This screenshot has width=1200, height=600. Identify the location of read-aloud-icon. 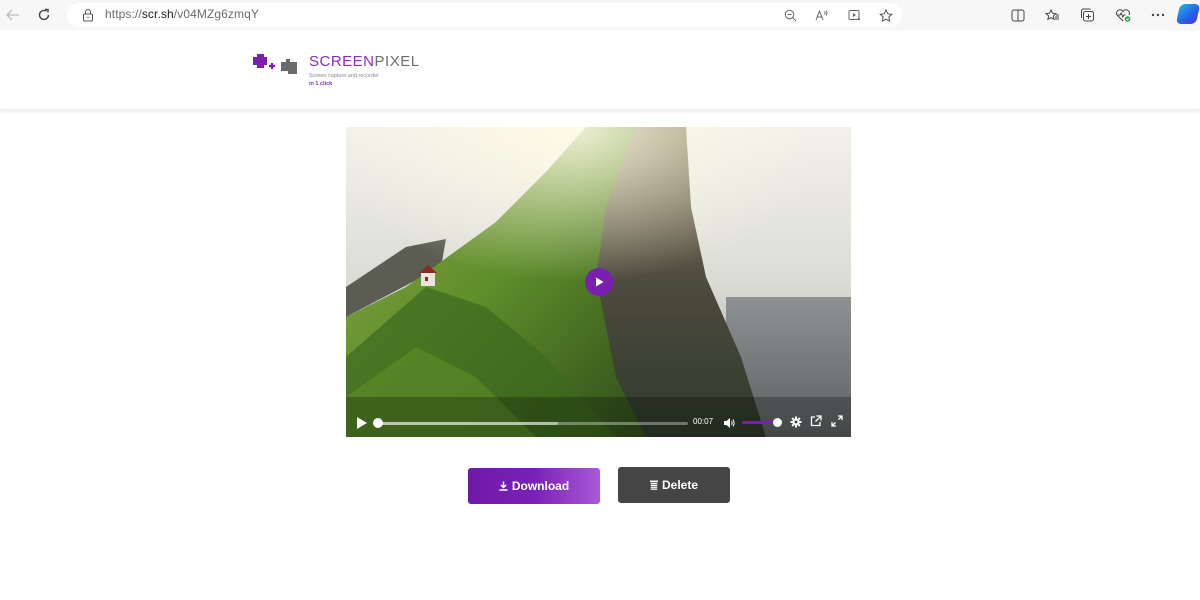
(821, 15).